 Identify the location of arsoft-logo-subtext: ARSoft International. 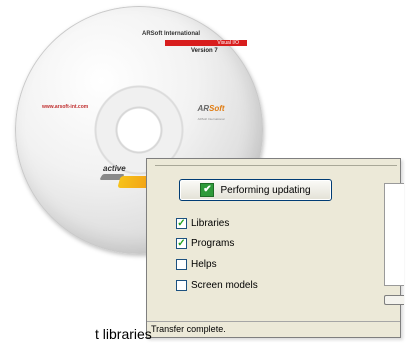
(211, 119).